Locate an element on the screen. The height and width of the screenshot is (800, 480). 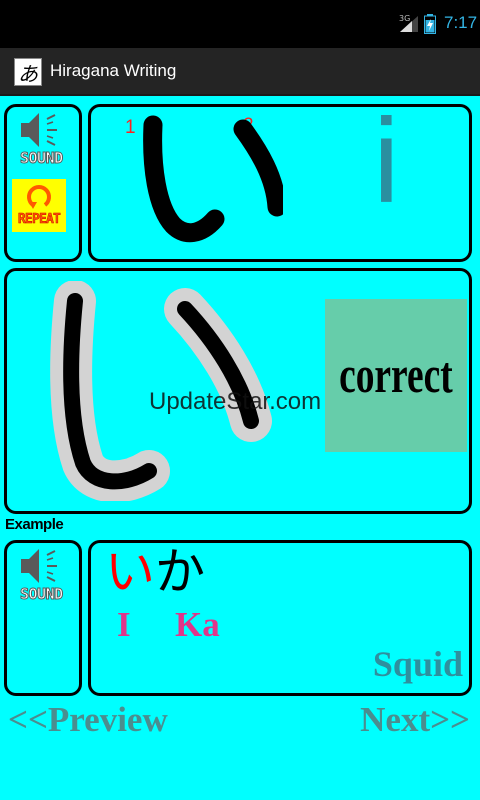
app-icon-glyph: あ is located at coordinates (28, 73).